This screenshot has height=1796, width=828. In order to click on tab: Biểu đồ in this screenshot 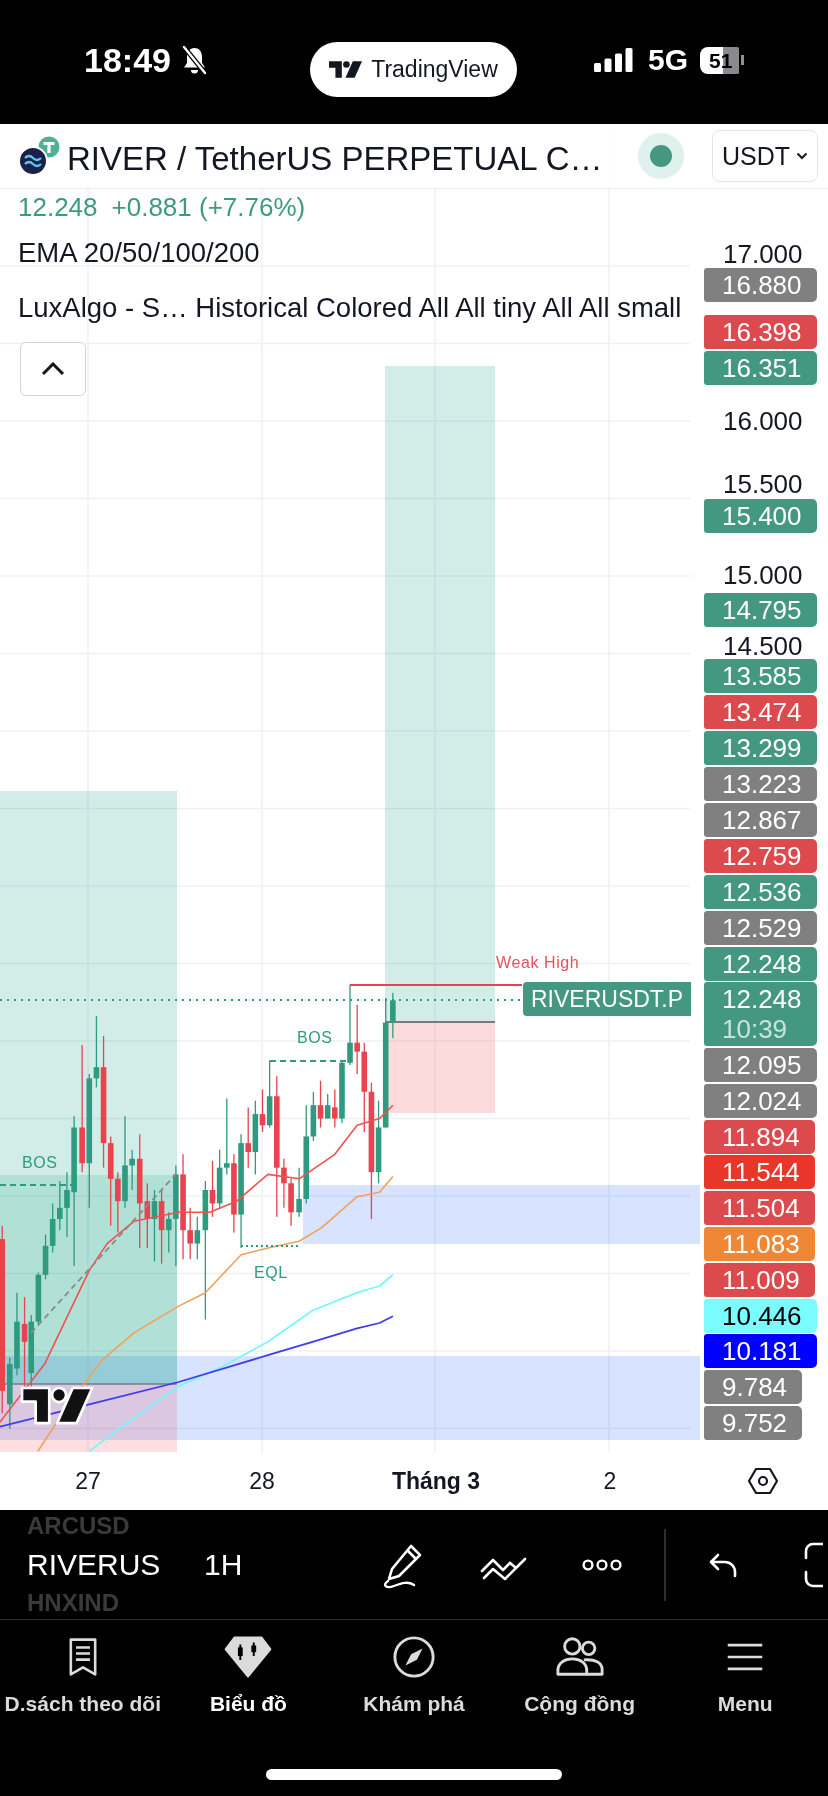, I will do `click(248, 1675)`.